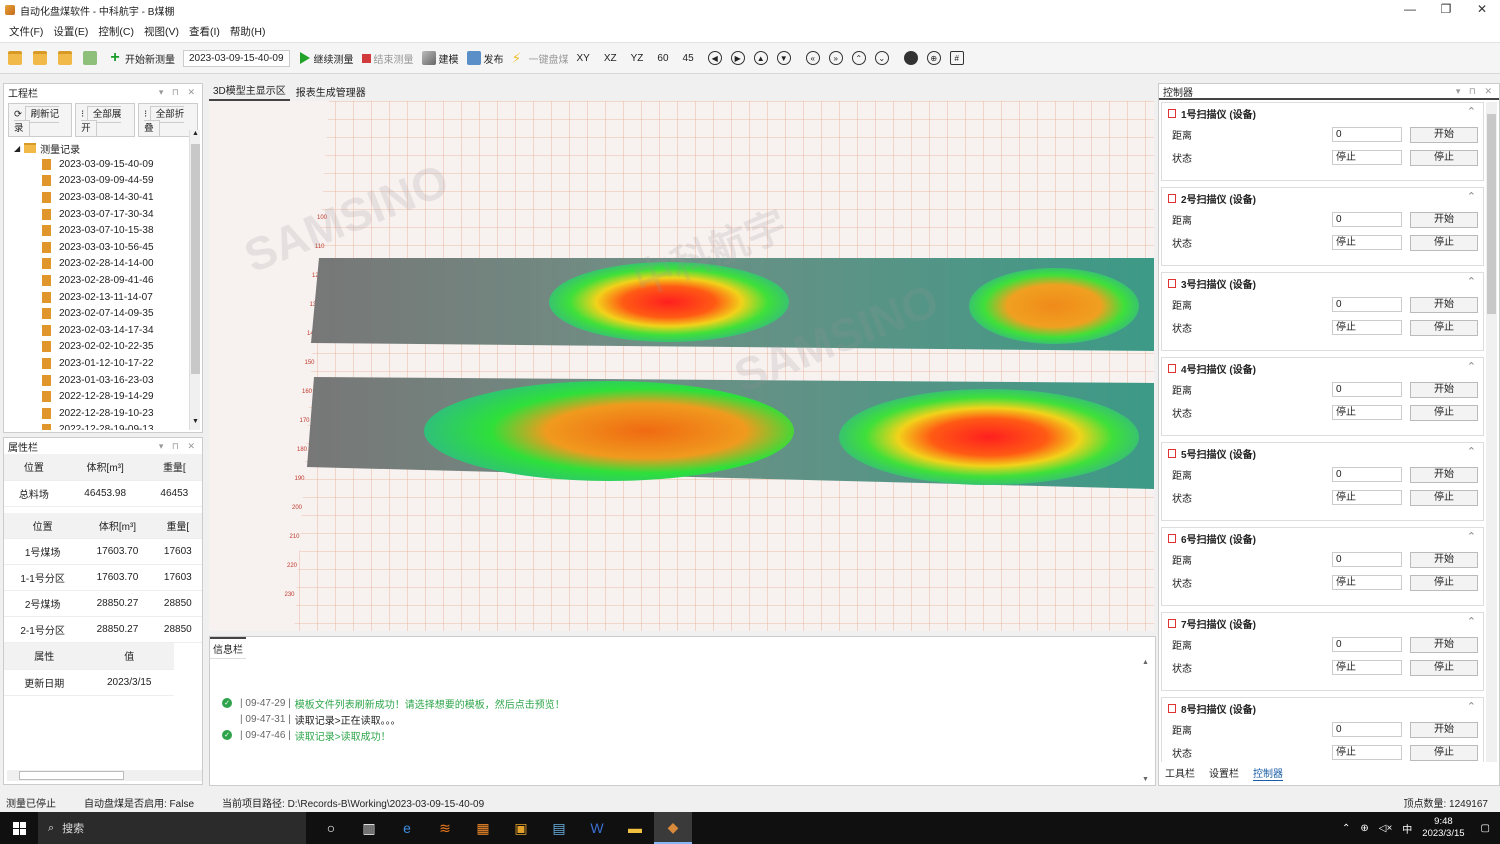 Image resolution: width=1500 pixels, height=844 pixels. What do you see at coordinates (103, 197) in the screenshot?
I see `tree-item-record: 2023-03-08-14-30-41` at bounding box center [103, 197].